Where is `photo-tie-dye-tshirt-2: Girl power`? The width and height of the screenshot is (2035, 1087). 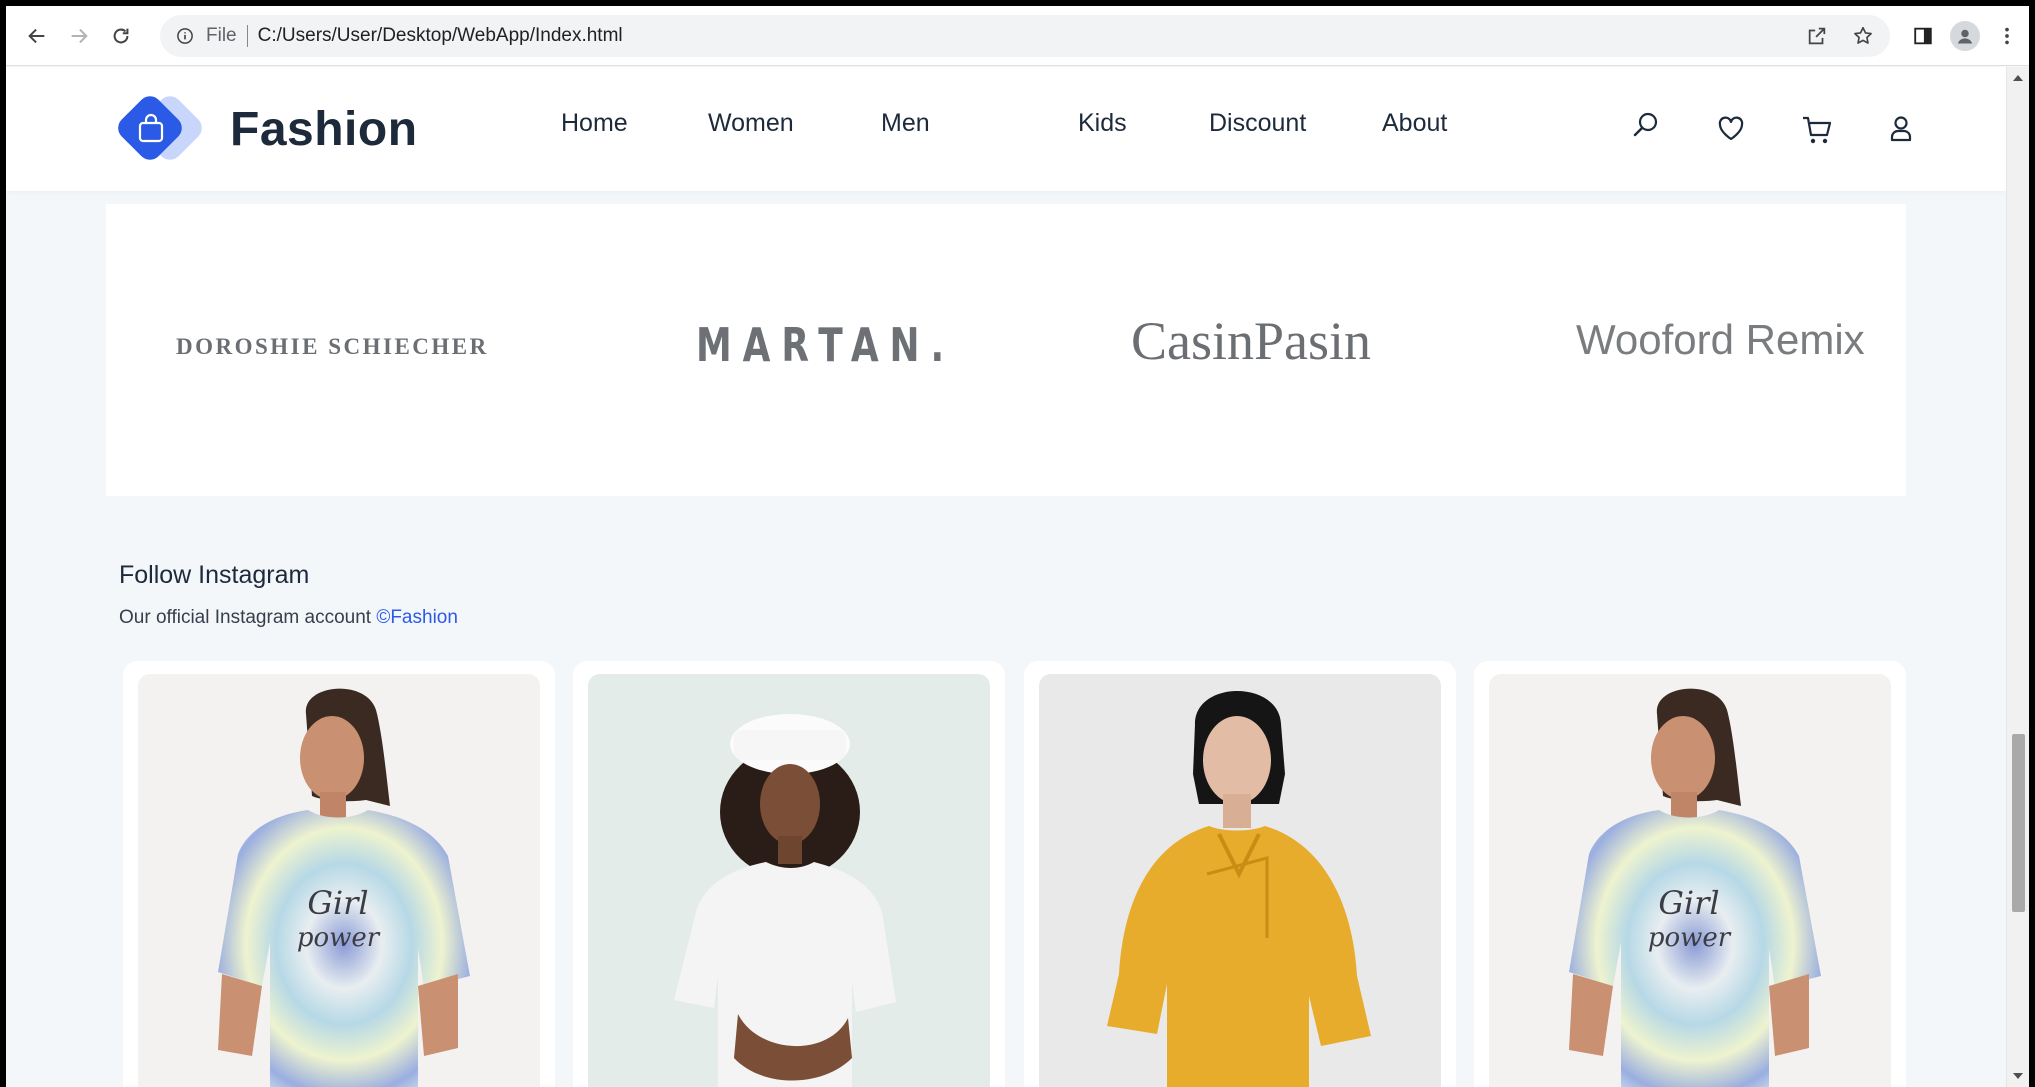 photo-tie-dye-tshirt-2: Girl power is located at coordinates (1690, 880).